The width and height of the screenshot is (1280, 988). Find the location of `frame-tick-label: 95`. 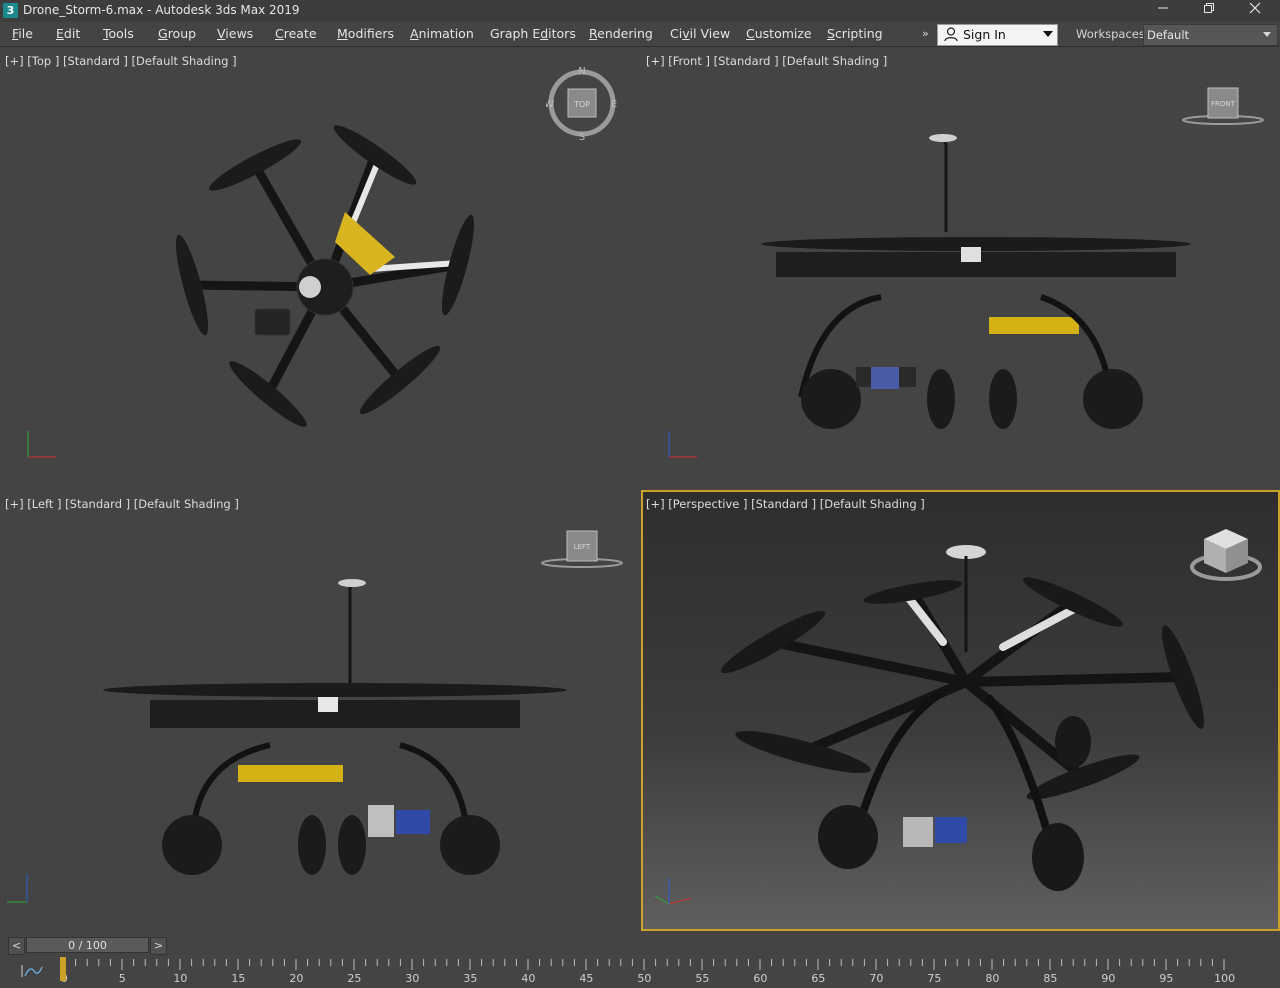

frame-tick-label: 95 is located at coordinates (1166, 978).